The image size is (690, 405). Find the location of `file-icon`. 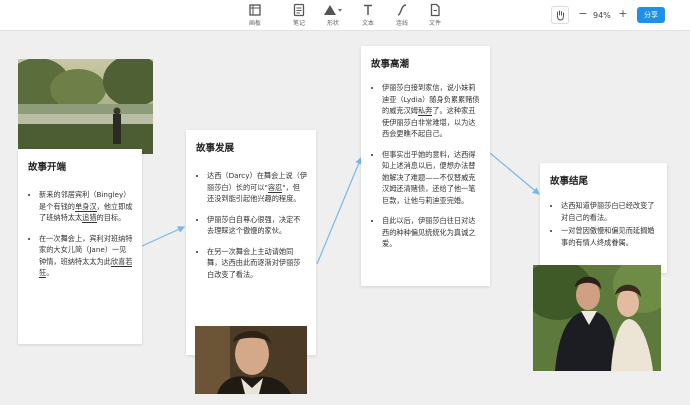

file-icon is located at coordinates (435, 10).